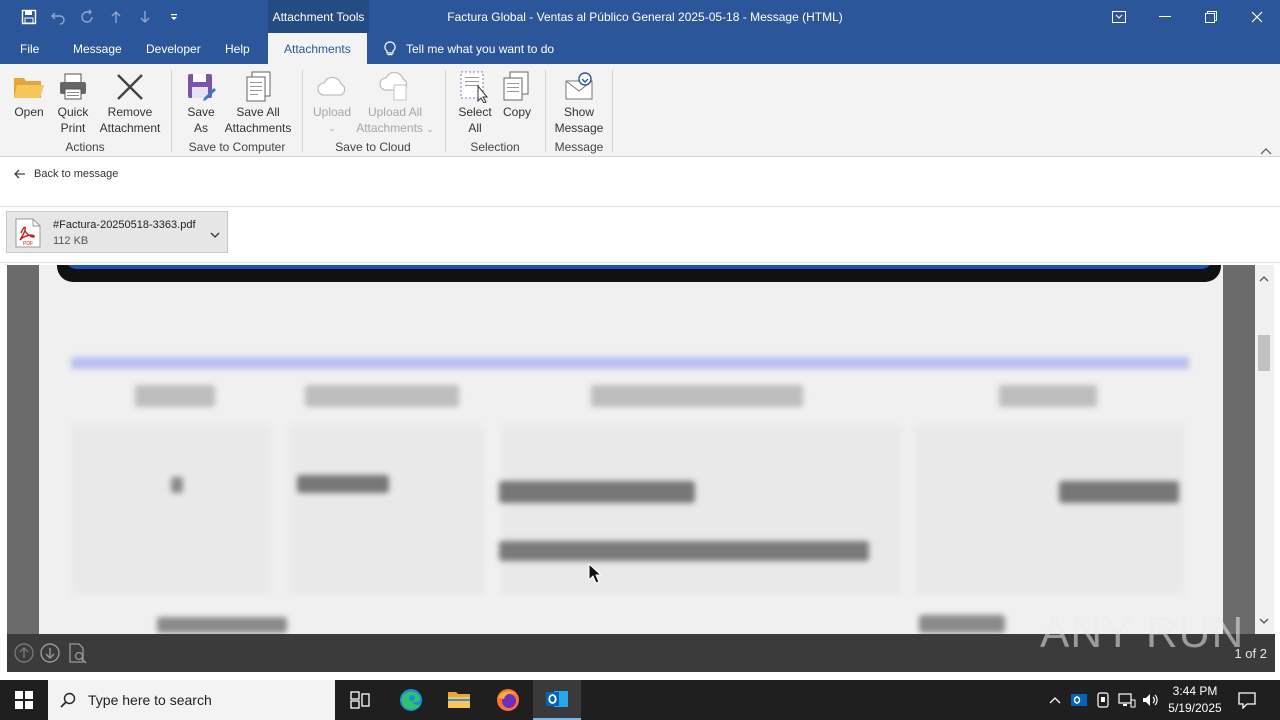 This screenshot has height=720, width=1280. What do you see at coordinates (173, 16) in the screenshot?
I see `customize-qat-icon` at bounding box center [173, 16].